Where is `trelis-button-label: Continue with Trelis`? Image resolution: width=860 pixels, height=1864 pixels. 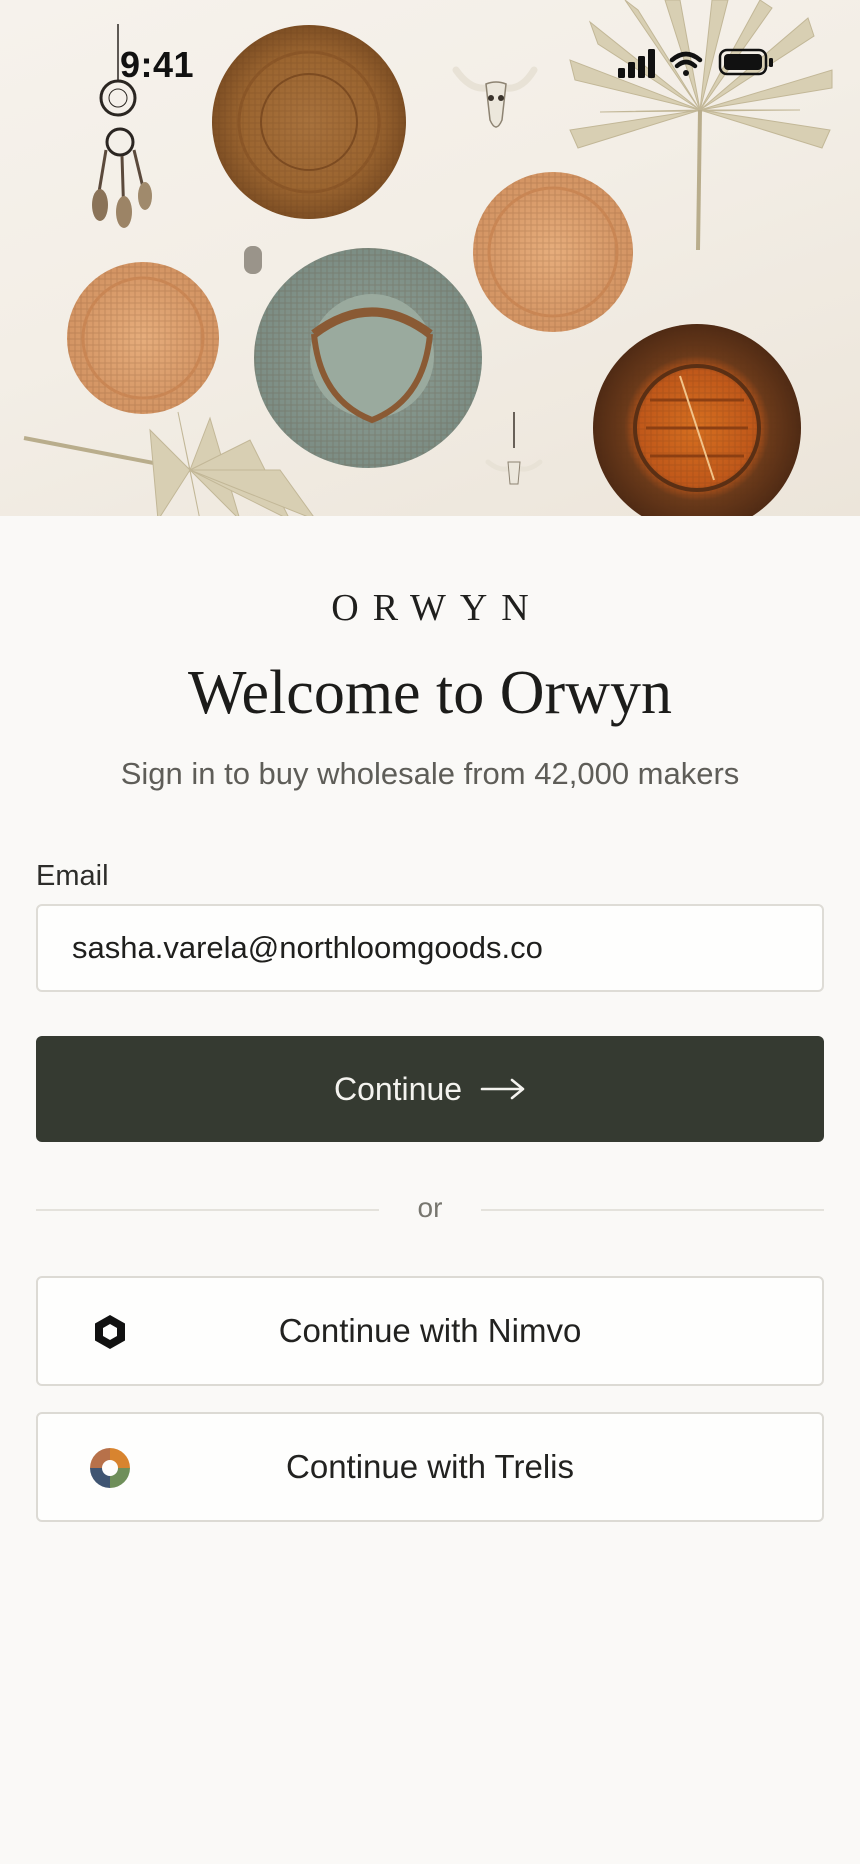
trelis-button-label: Continue with Trelis is located at coordinates (430, 1466).